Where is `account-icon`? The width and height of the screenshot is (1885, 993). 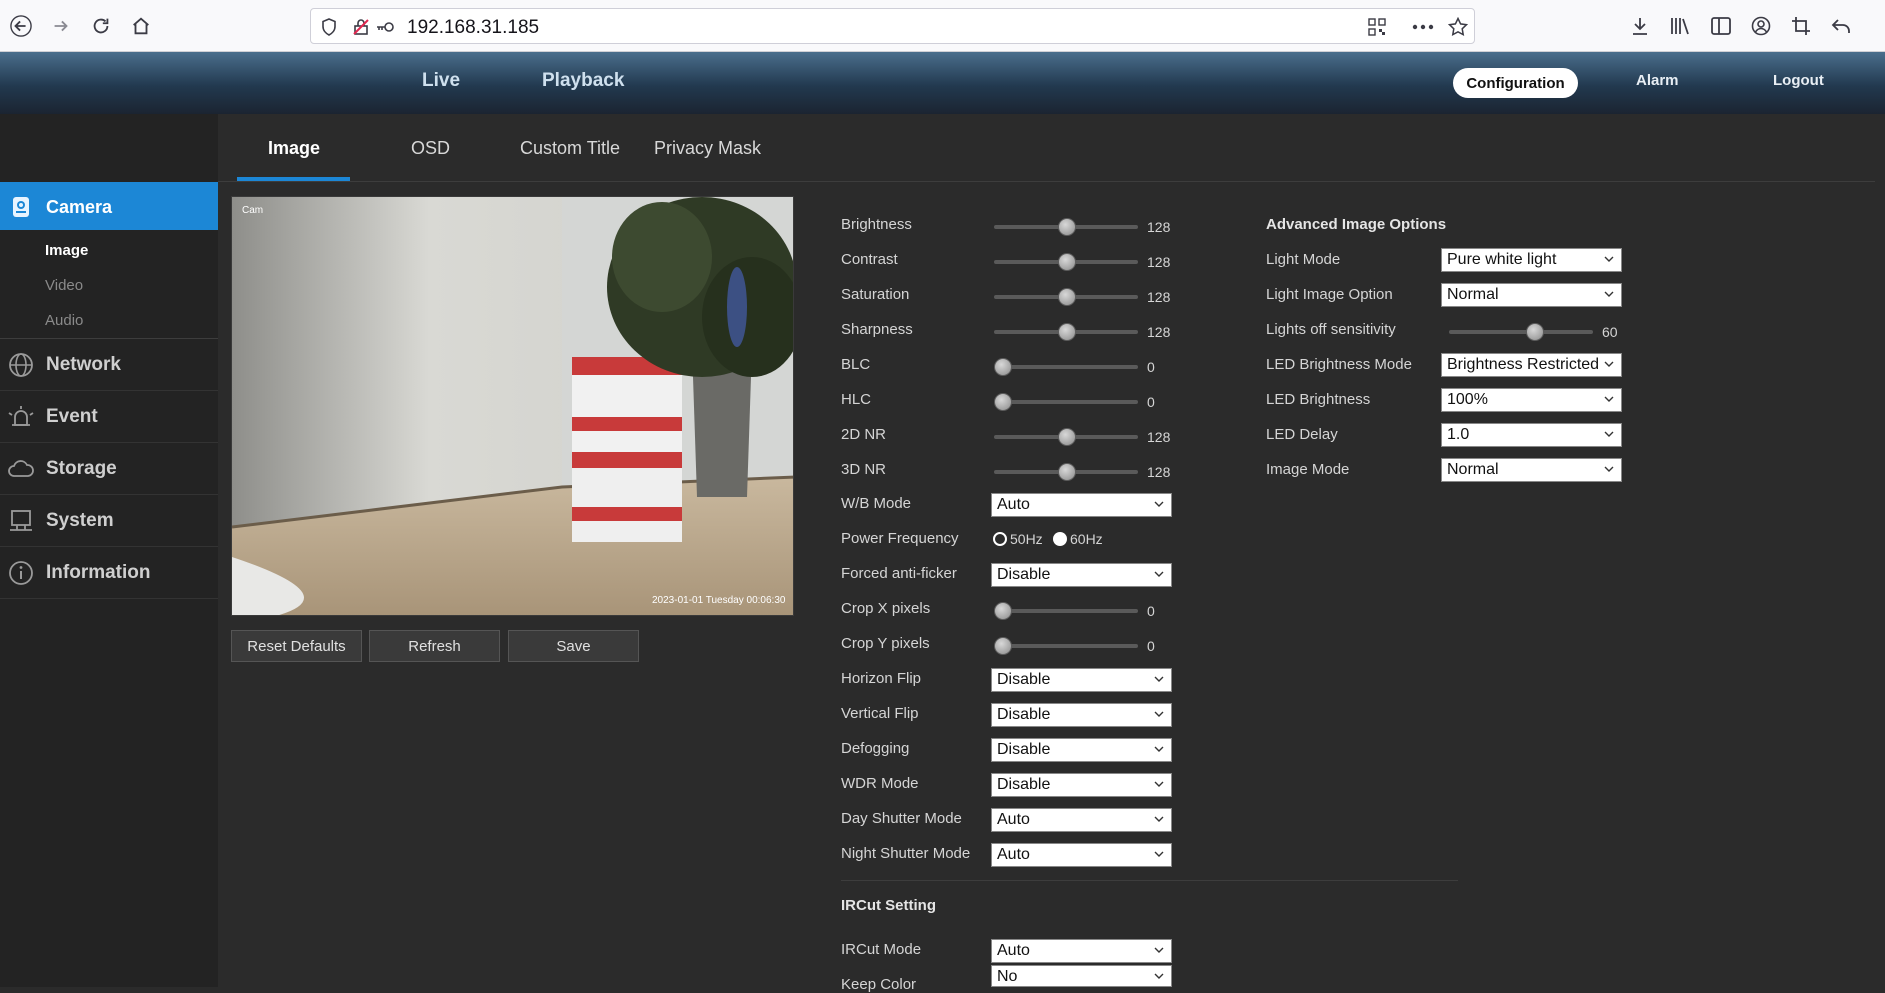
account-icon is located at coordinates (1761, 26).